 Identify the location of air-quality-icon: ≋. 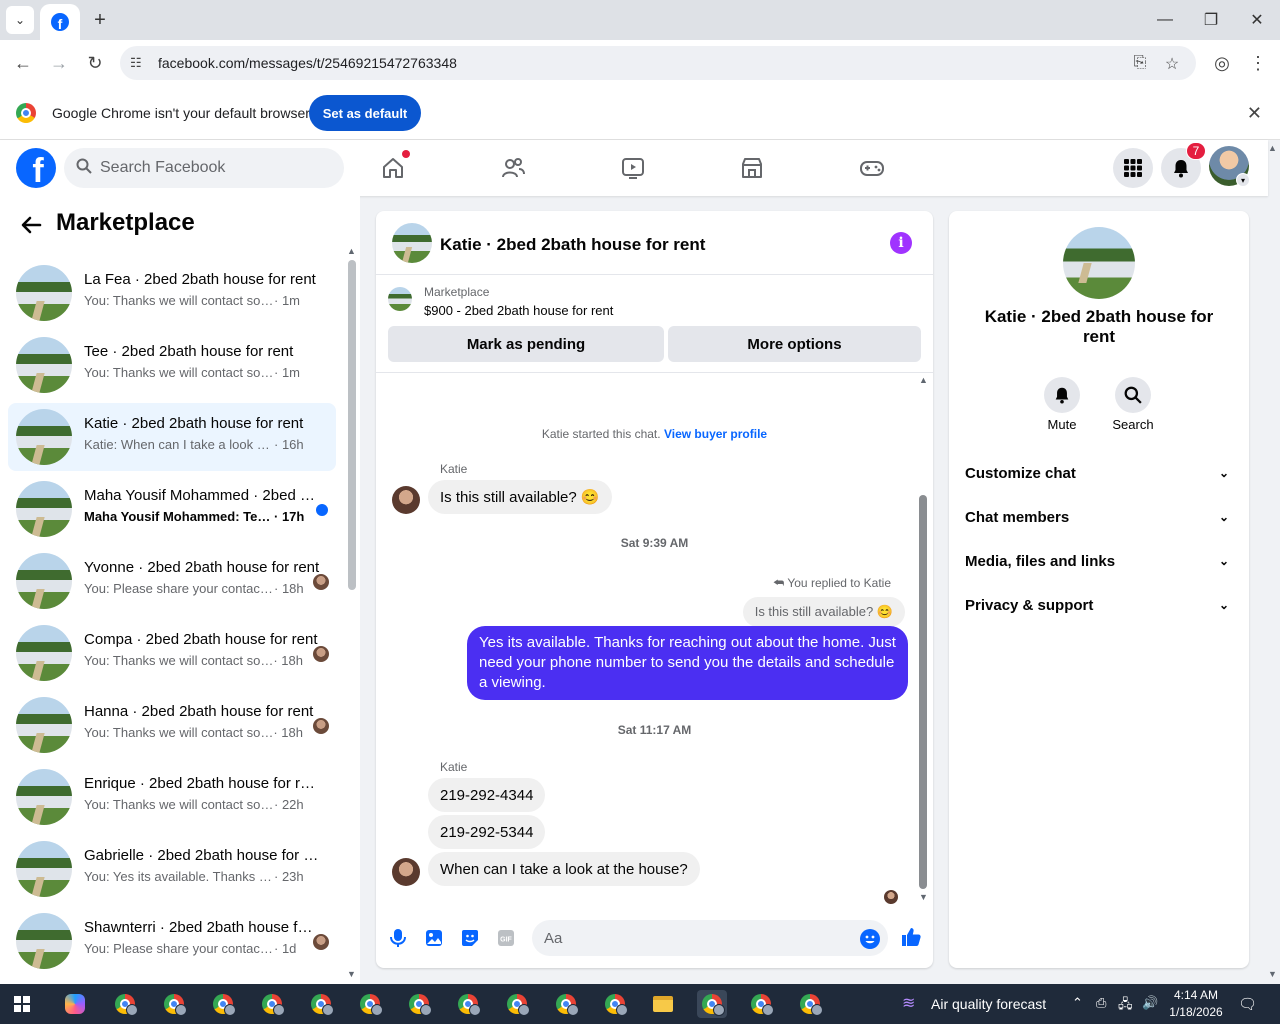
(911, 1002).